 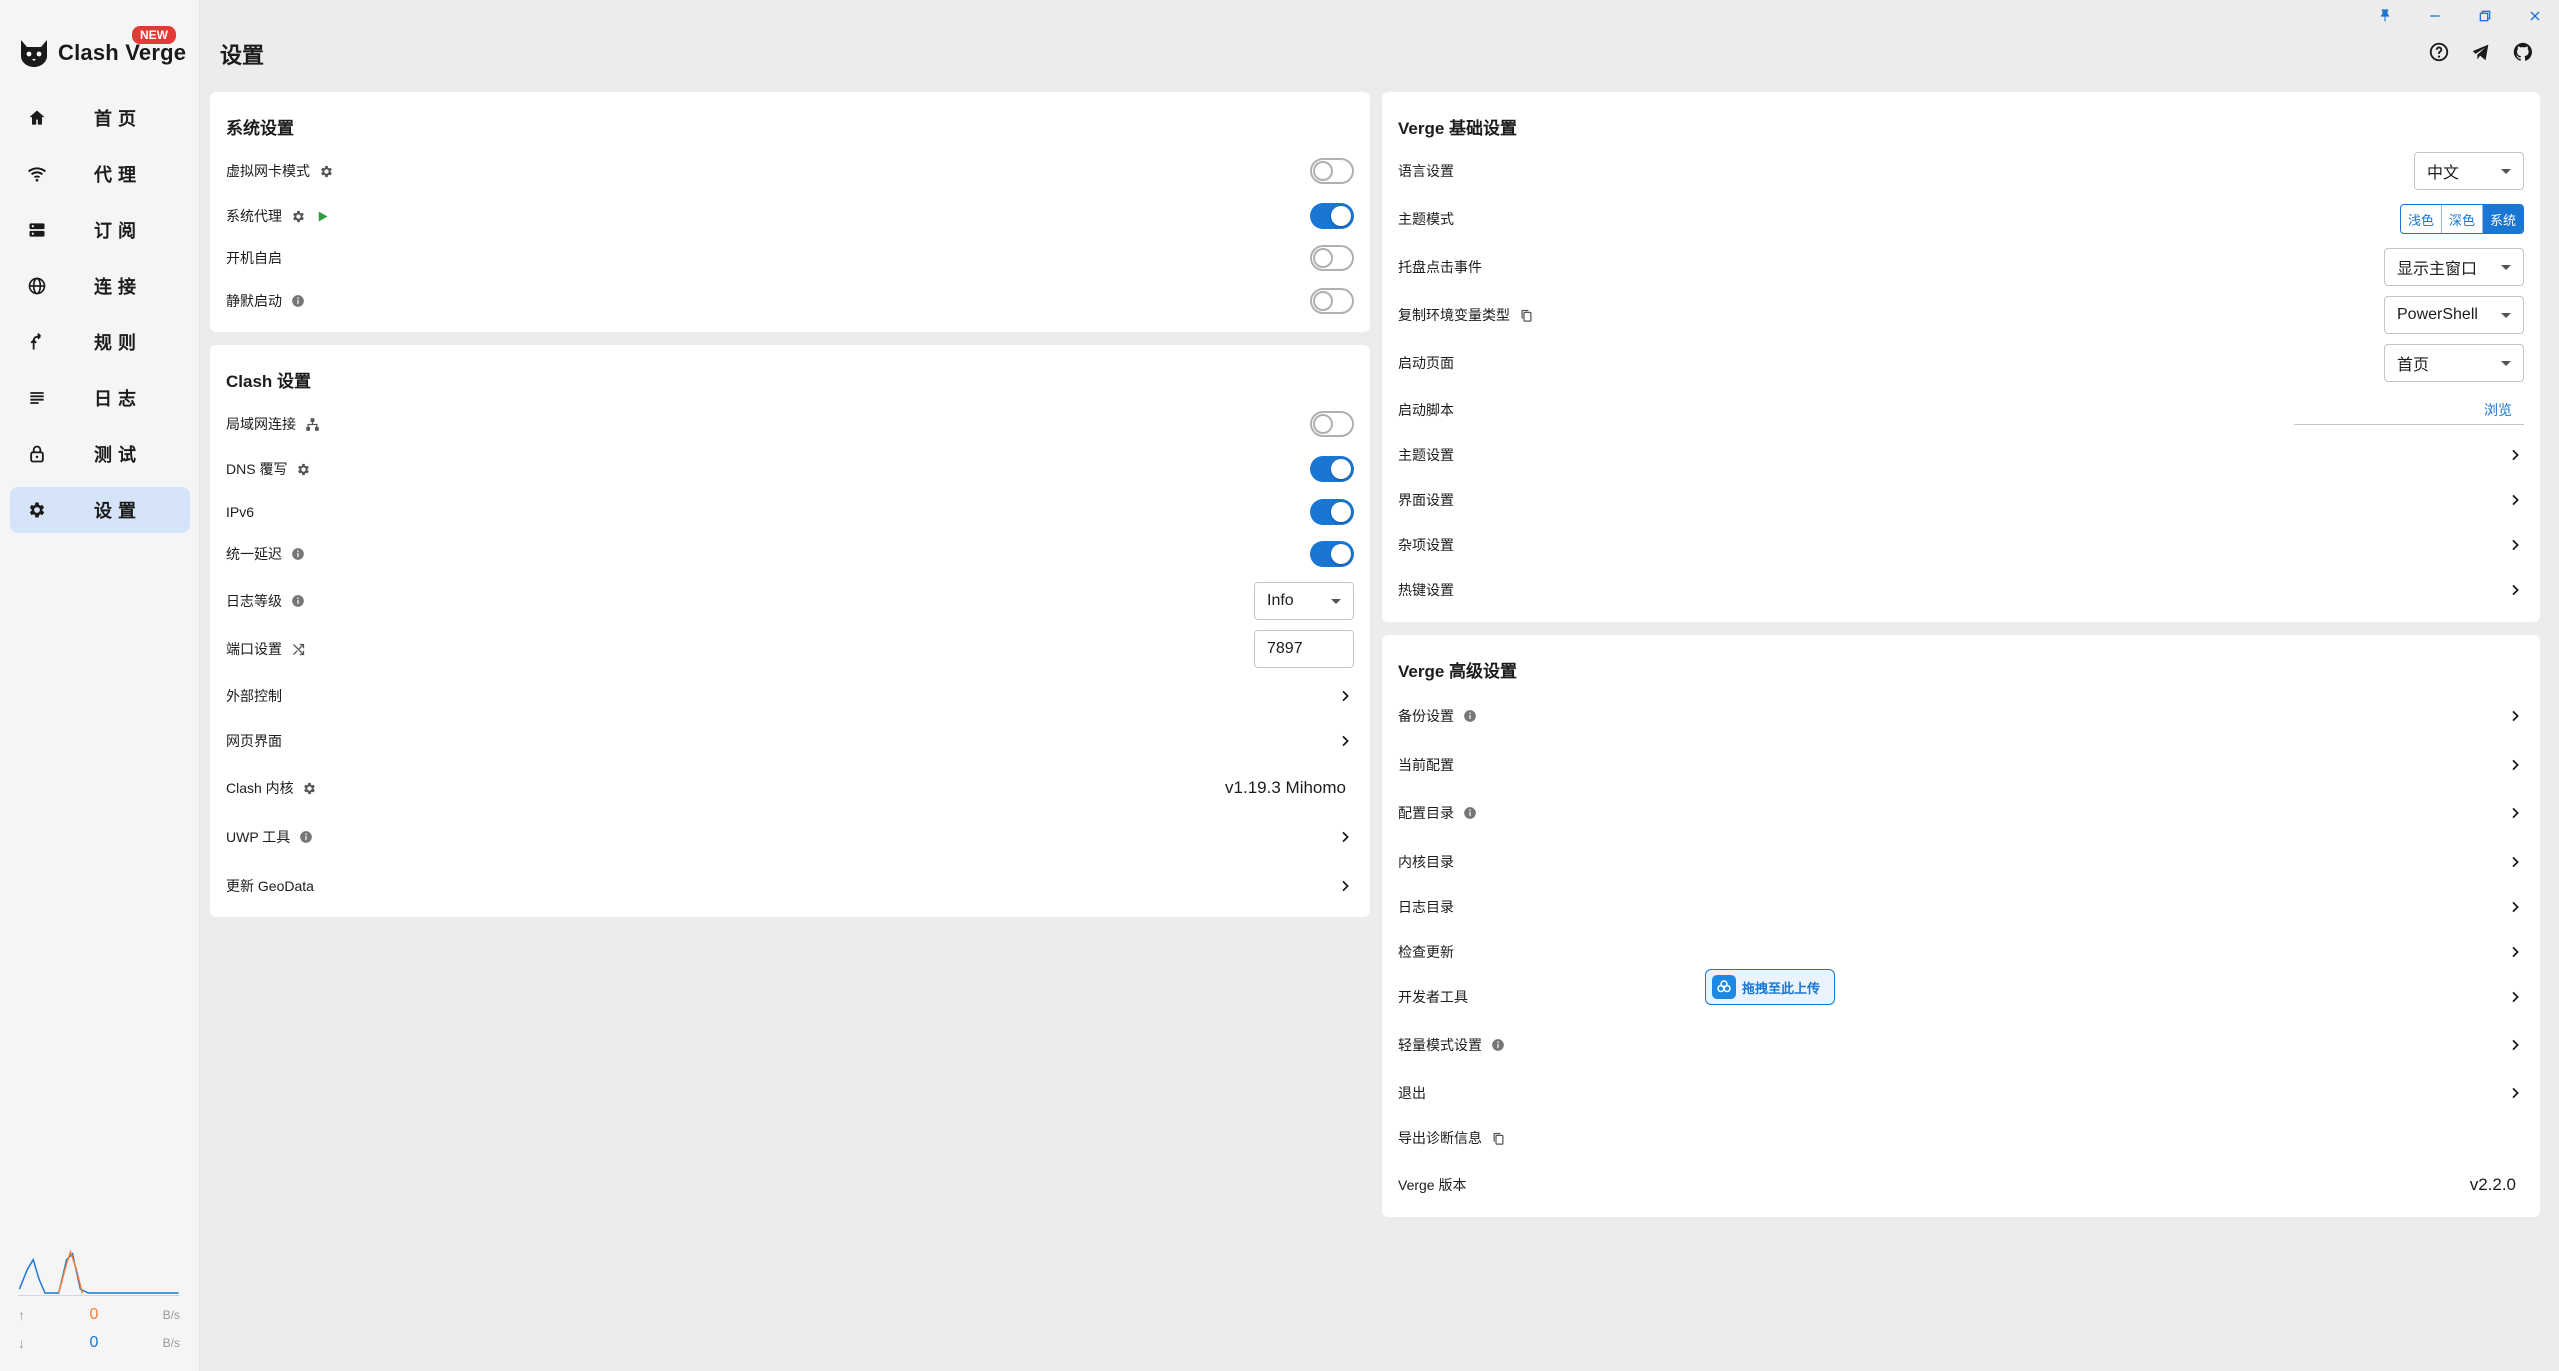 What do you see at coordinates (1332, 301) in the screenshot?
I see `silent-start-toggle` at bounding box center [1332, 301].